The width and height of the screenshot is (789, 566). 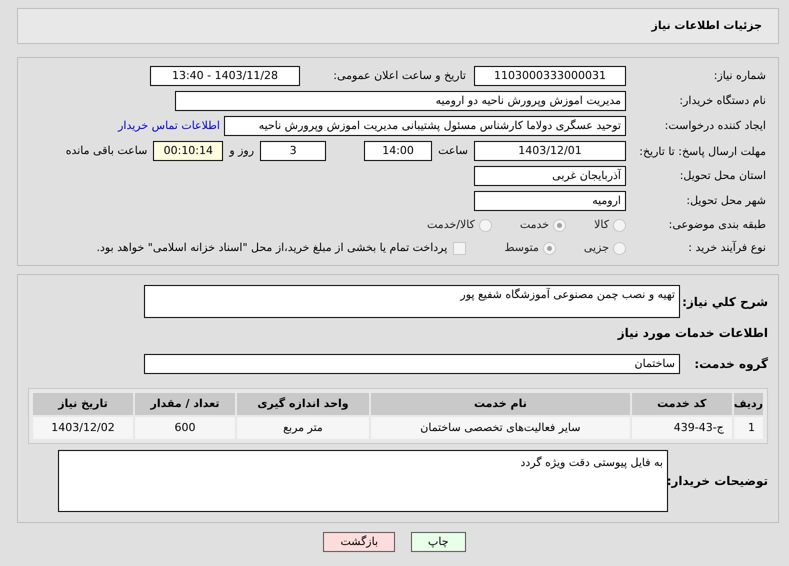 I want to click on deadline-time-field: 14:00, so click(x=398, y=151).